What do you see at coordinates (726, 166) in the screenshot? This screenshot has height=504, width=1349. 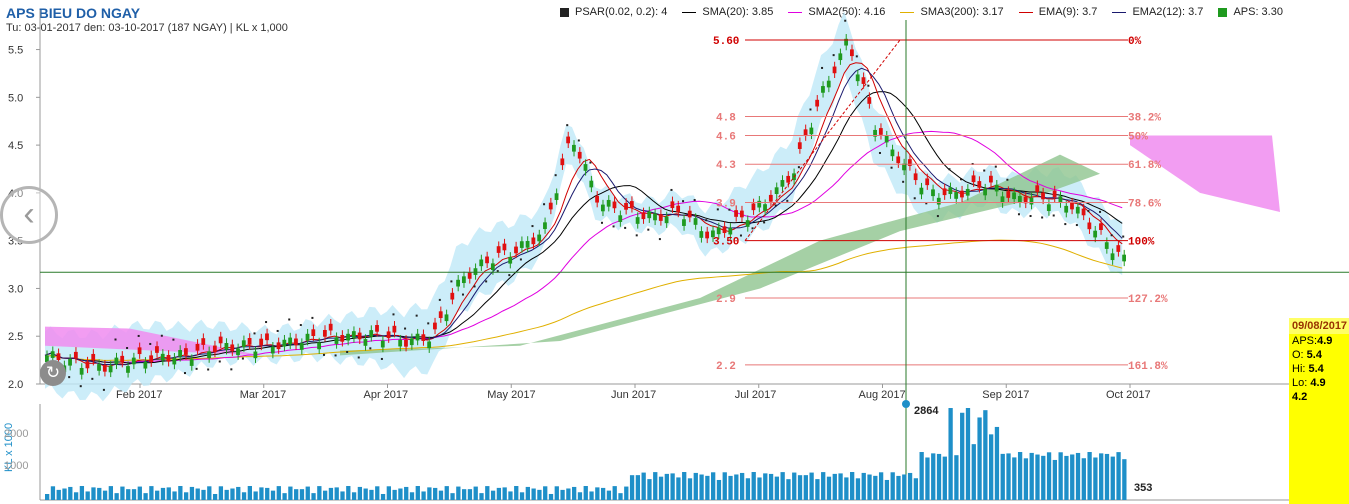 I see `fib-price-label: 4.3` at bounding box center [726, 166].